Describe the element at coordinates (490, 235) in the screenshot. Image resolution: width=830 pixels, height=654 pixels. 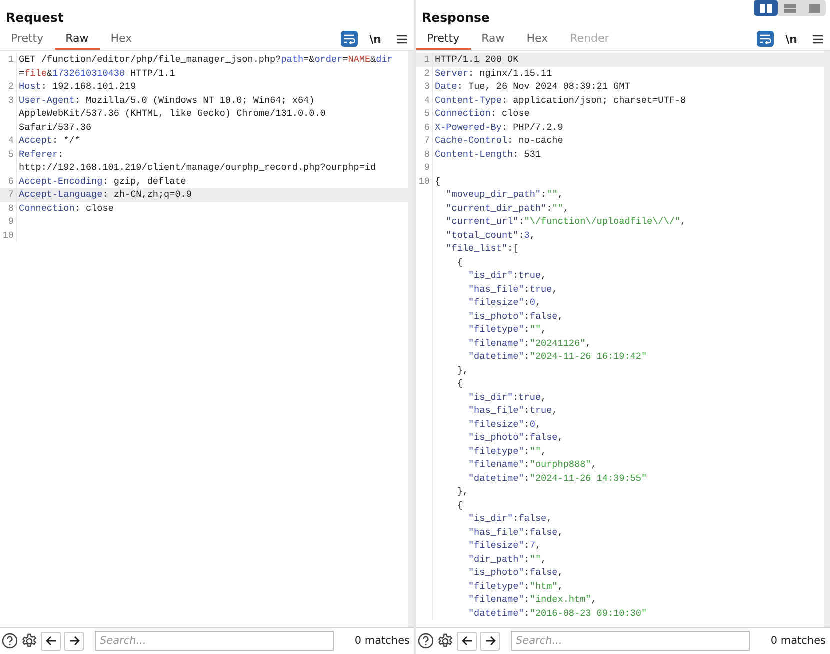
I see `code-line: "total_count":3,` at that location.